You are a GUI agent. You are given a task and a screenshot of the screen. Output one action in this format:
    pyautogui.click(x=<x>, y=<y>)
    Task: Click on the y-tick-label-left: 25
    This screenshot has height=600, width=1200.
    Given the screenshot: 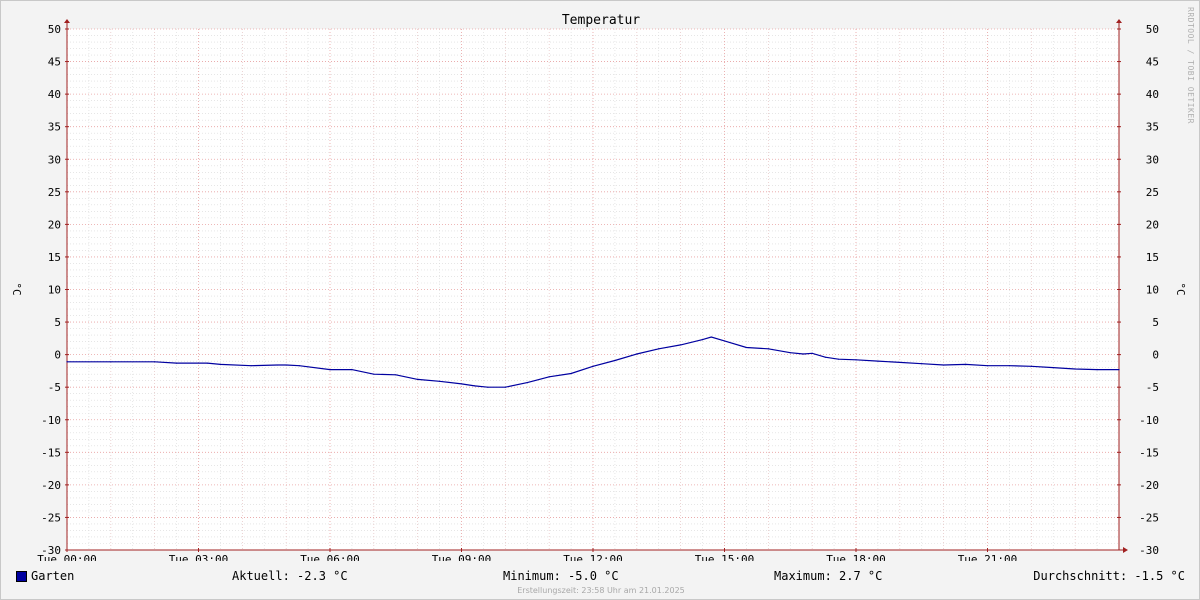 What is the action you would take?
    pyautogui.click(x=54, y=192)
    